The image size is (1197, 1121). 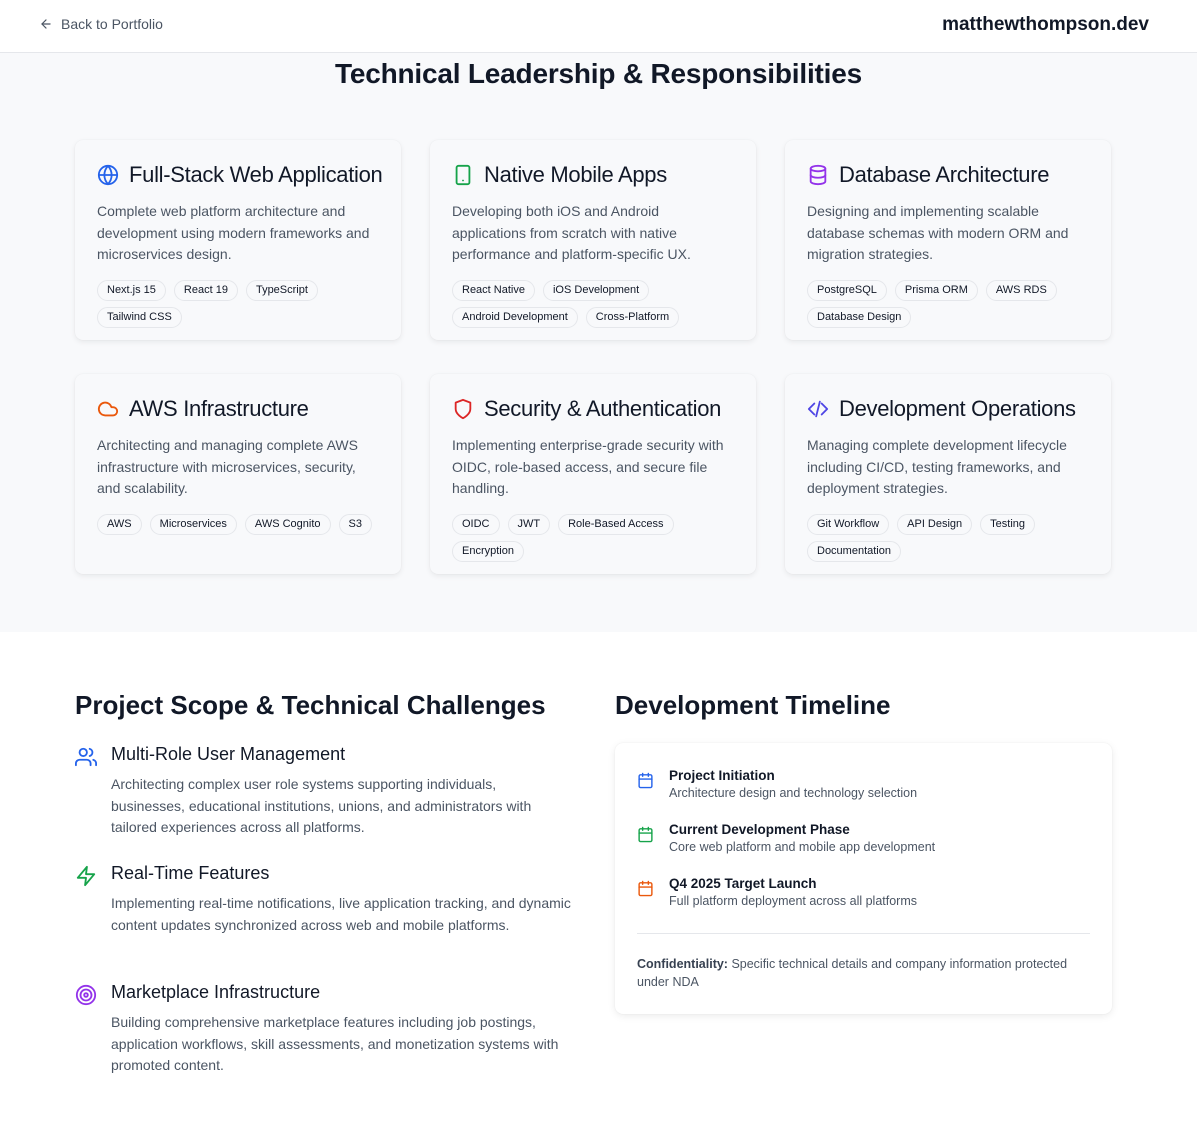 I want to click on tag: Android Development, so click(x=515, y=317).